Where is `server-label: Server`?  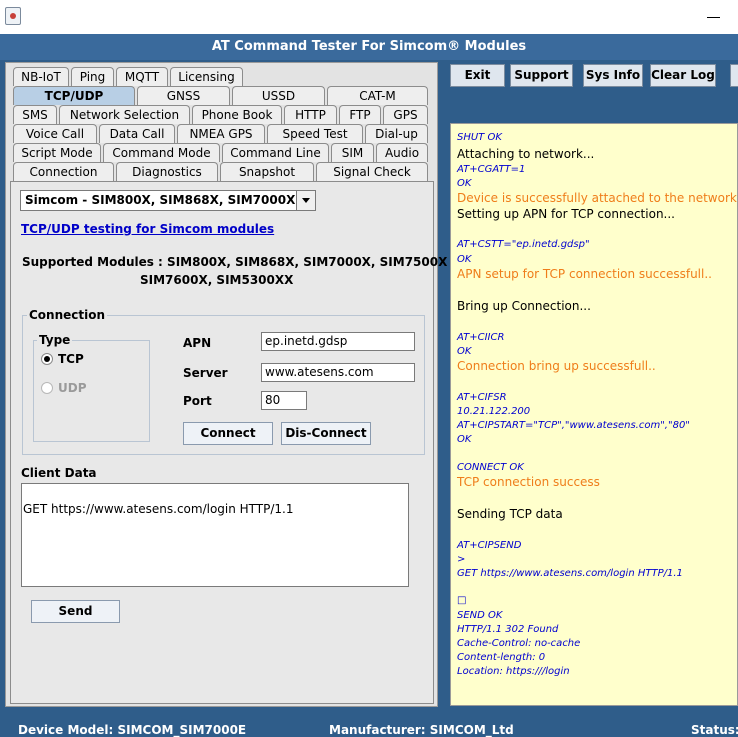 server-label: Server is located at coordinates (205, 373).